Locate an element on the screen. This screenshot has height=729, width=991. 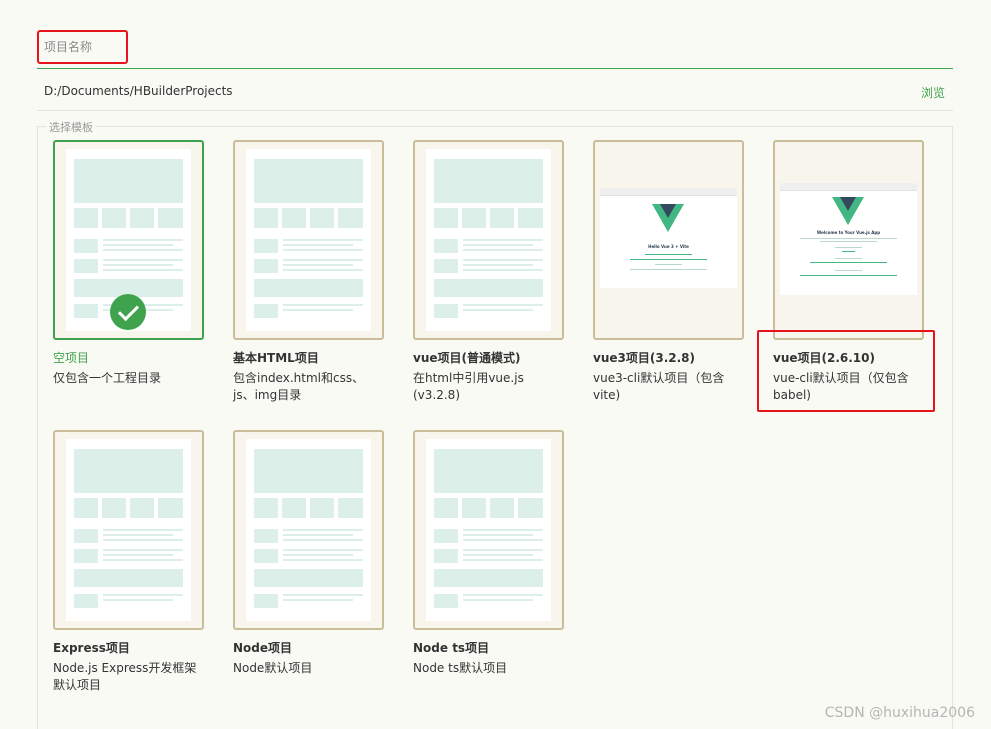
template-card-node-ts: Node ts项目 Node ts默认项目 is located at coordinates (488, 553).